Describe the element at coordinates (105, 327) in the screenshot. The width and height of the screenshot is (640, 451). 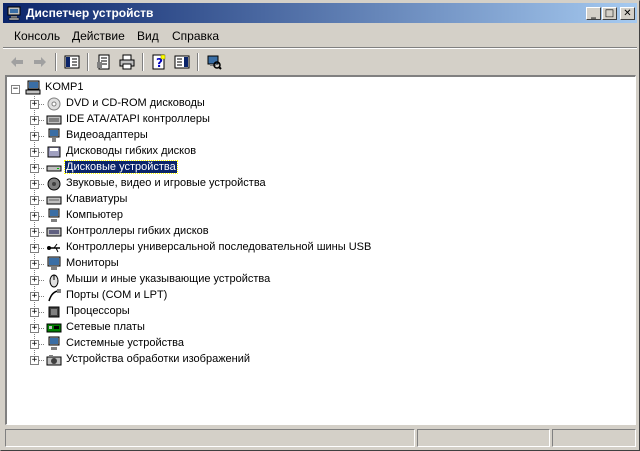
I see `tree-item-label: Сетевые платы` at that location.